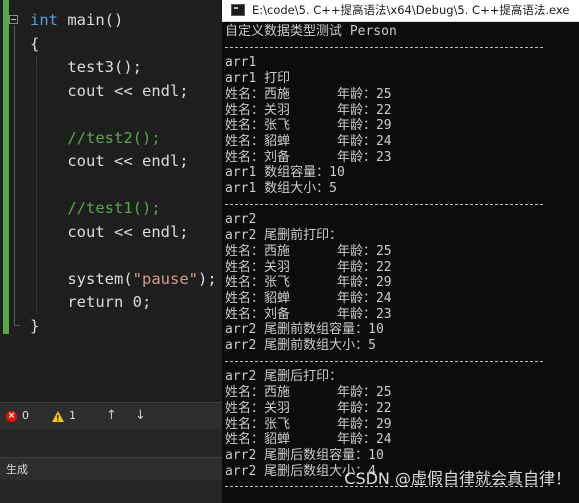 The height and width of the screenshot is (503, 579). I want to click on console-line: 自定义数据类型测试 Person, so click(311, 31).